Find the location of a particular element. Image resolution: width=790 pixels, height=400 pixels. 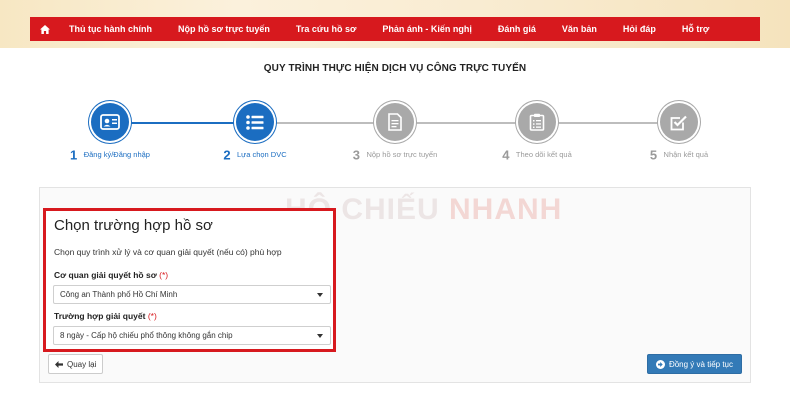

step-3-number: 3 is located at coordinates (356, 155).